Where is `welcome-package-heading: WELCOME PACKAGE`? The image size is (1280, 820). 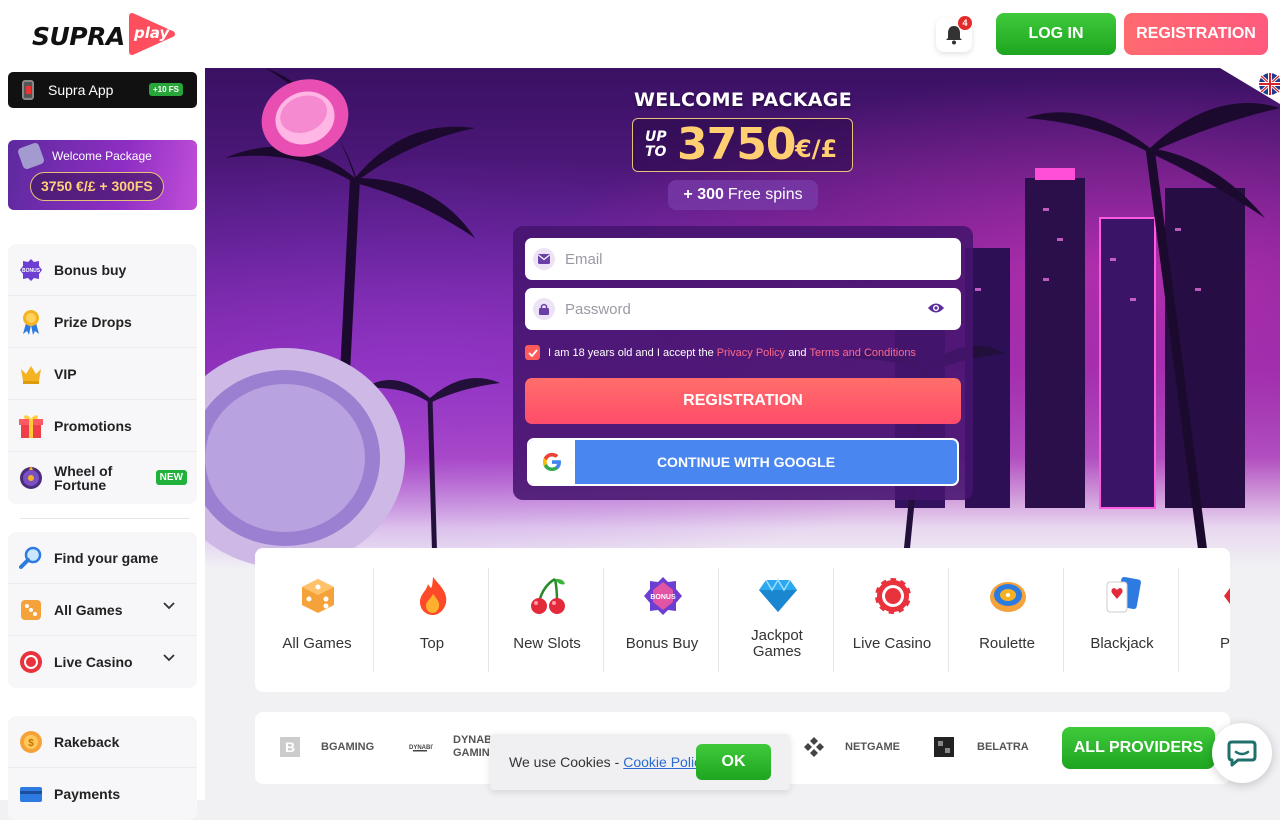
welcome-package-heading: WELCOME PACKAGE is located at coordinates (743, 100).